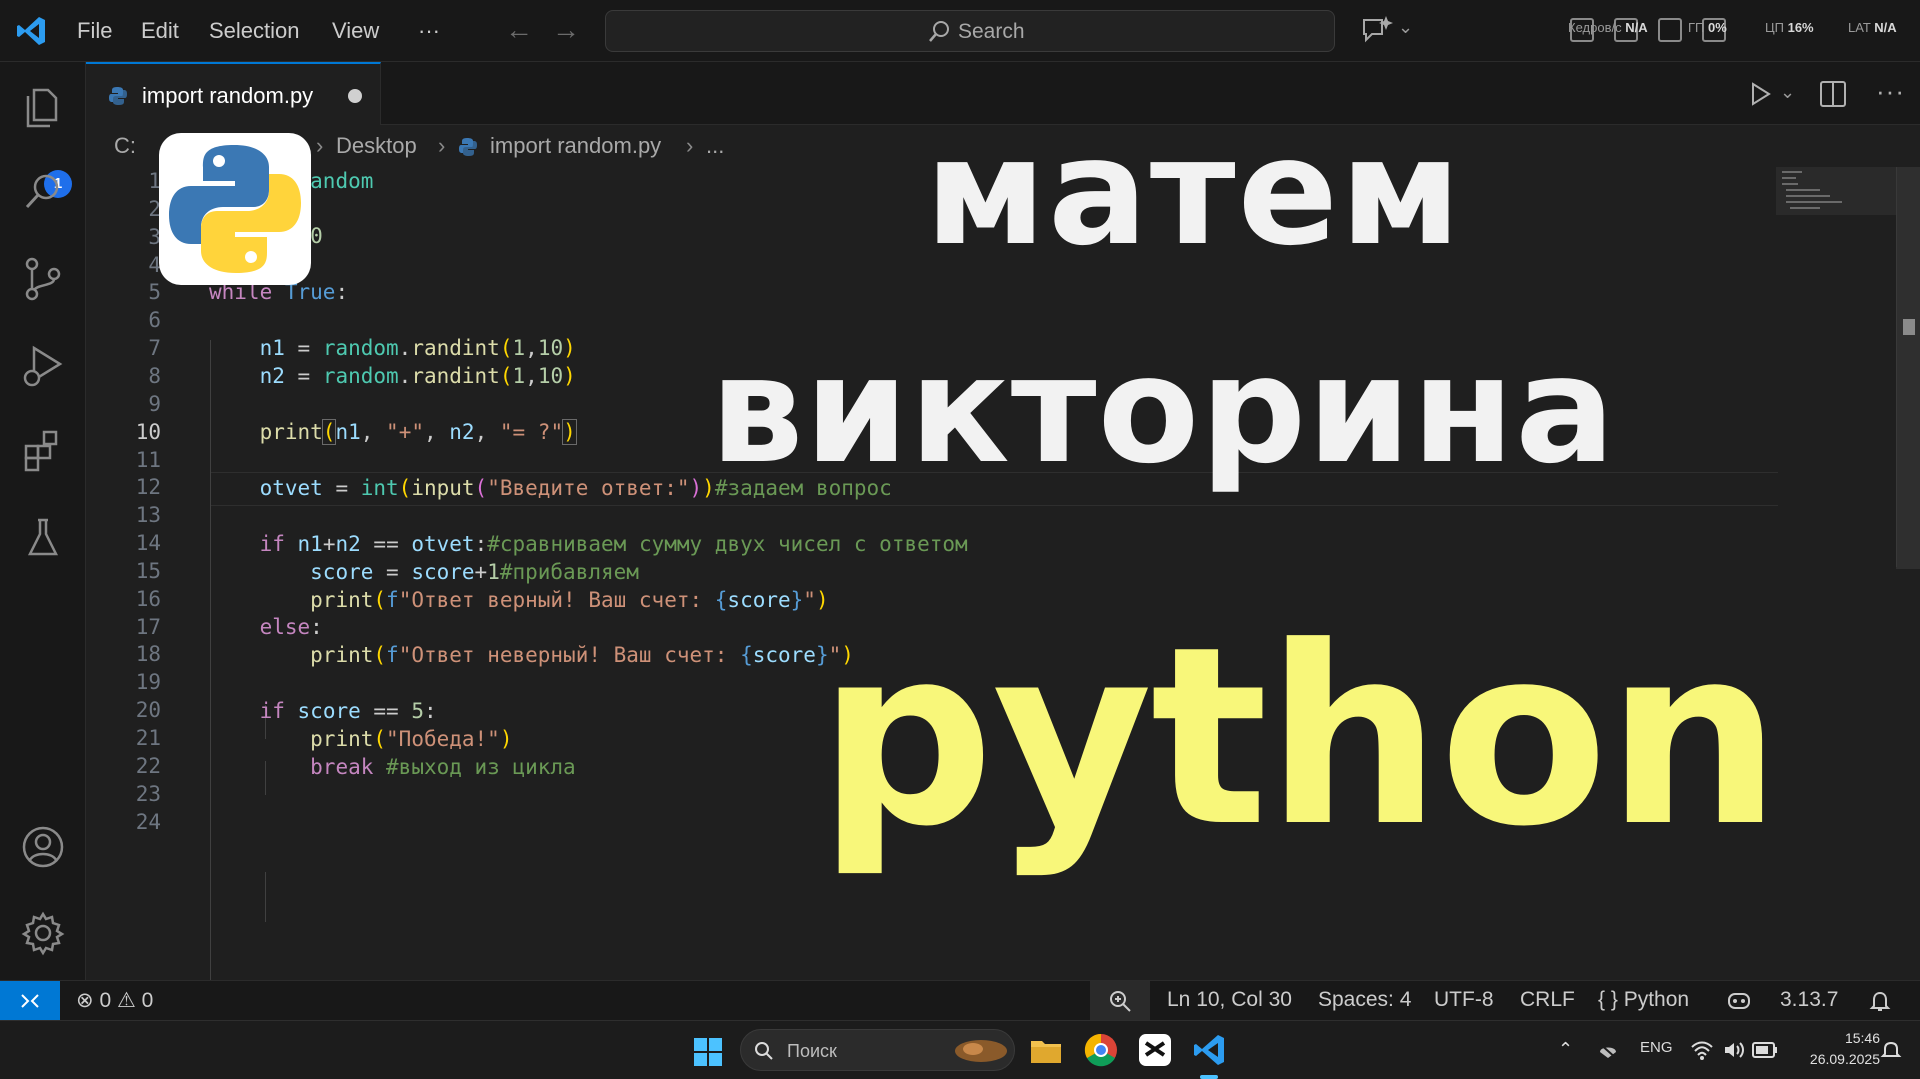 Image resolution: width=1920 pixels, height=1079 pixels. What do you see at coordinates (1880, 1001) in the screenshot?
I see `notifications-bell-icon` at bounding box center [1880, 1001].